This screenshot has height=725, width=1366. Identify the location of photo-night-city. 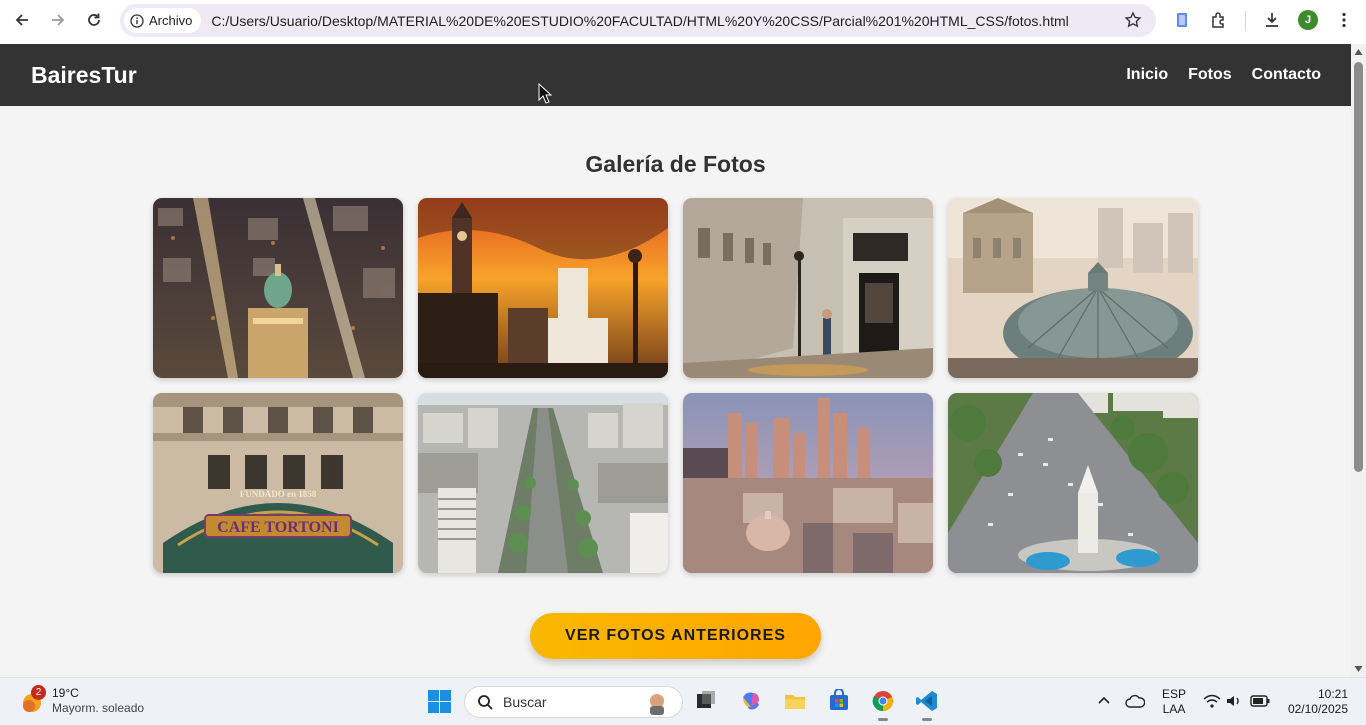
(278, 288).